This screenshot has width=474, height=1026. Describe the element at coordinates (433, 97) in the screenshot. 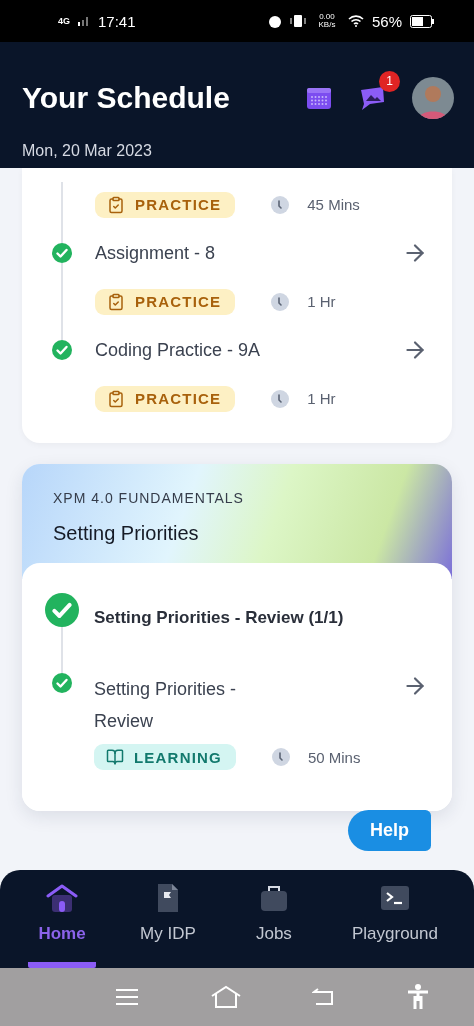

I see `profile-avatar` at that location.